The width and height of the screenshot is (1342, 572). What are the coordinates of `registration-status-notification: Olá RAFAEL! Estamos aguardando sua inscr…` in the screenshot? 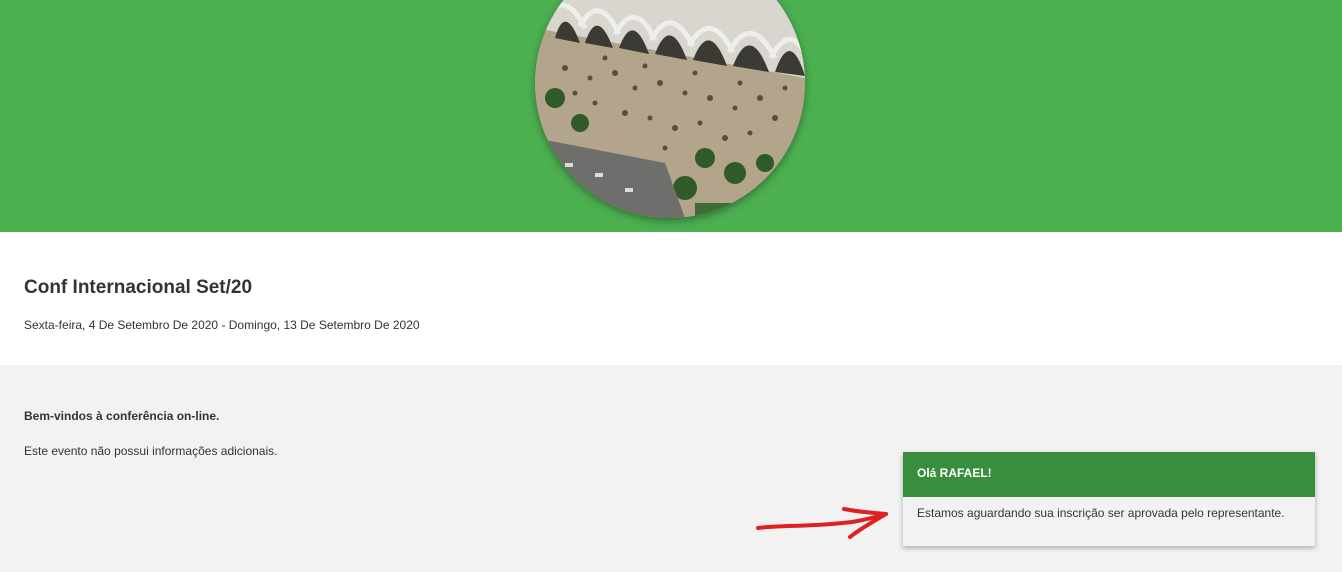 It's located at (1109, 499).